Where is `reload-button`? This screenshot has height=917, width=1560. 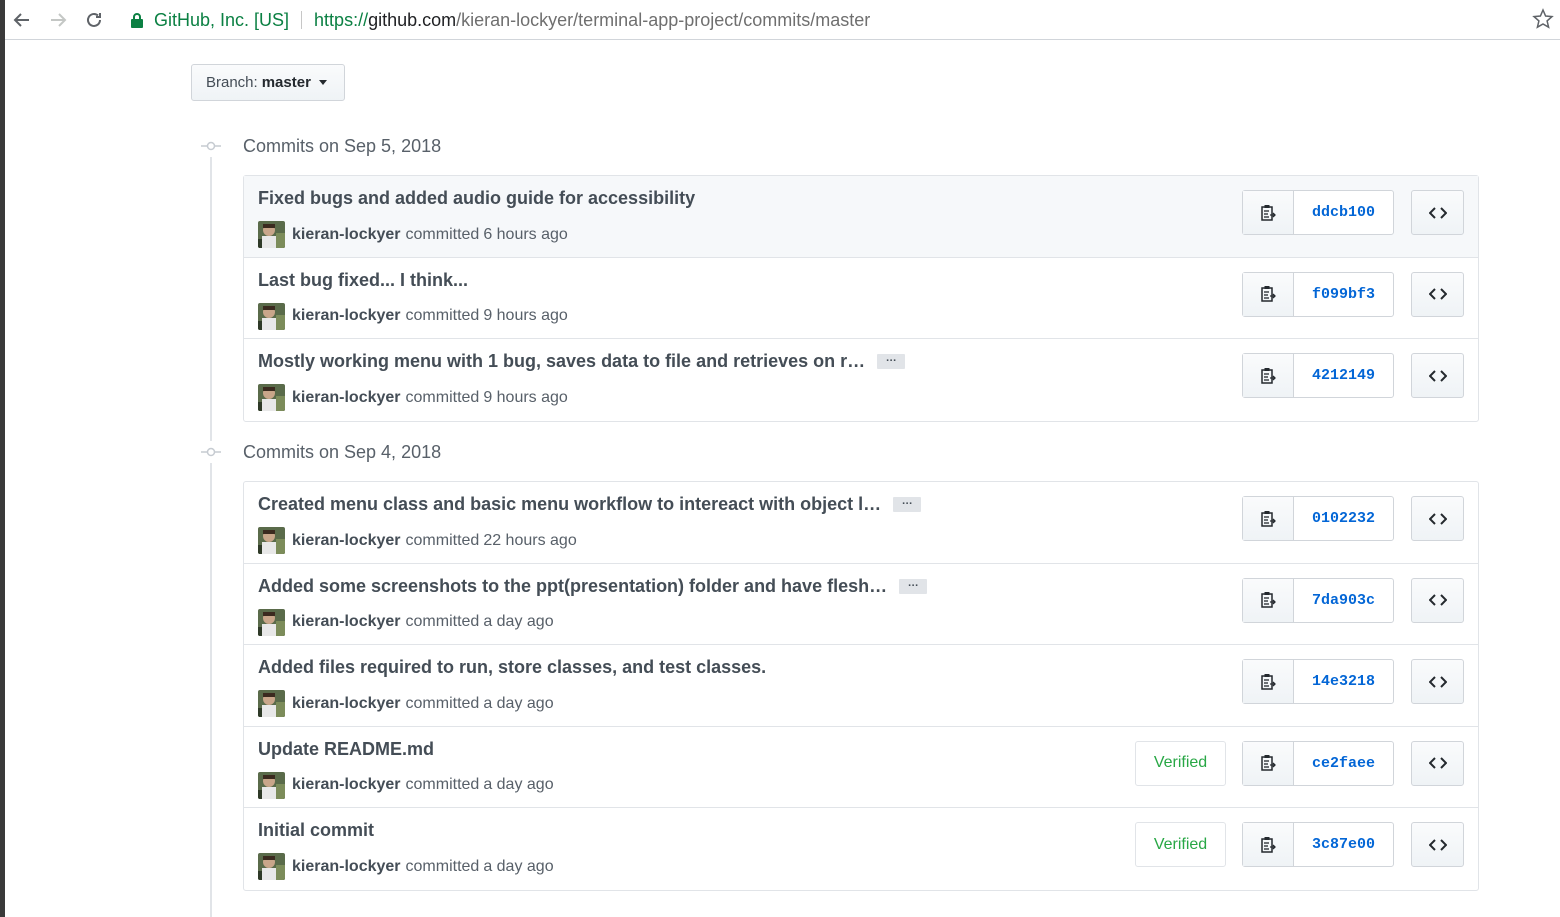 reload-button is located at coordinates (94, 20).